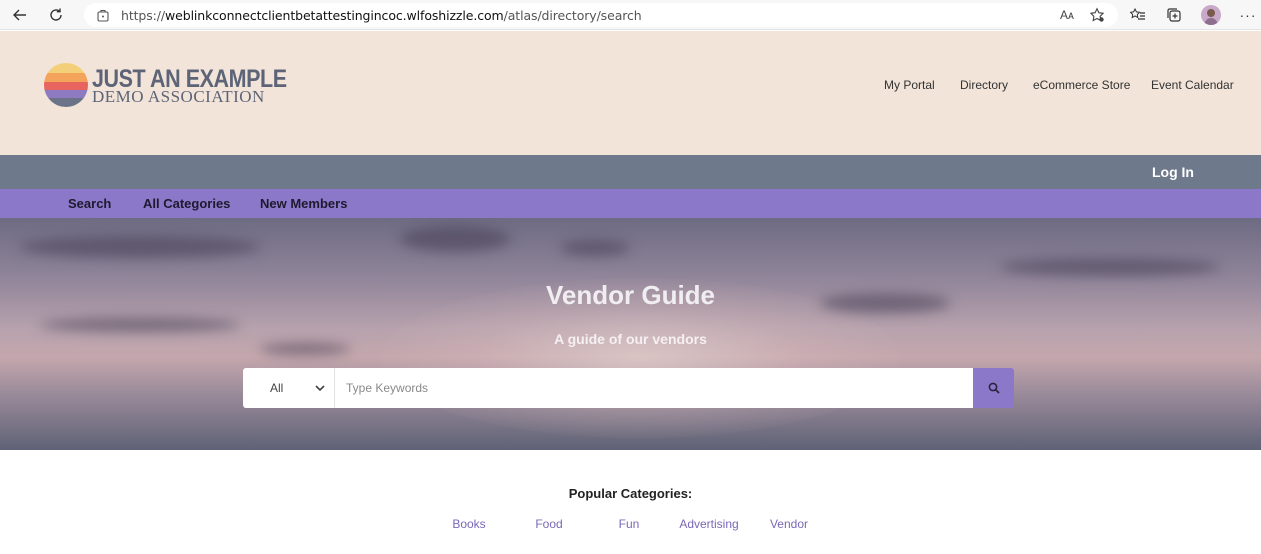  What do you see at coordinates (1248, 15) in the screenshot?
I see `more-options-icon: ···` at bounding box center [1248, 15].